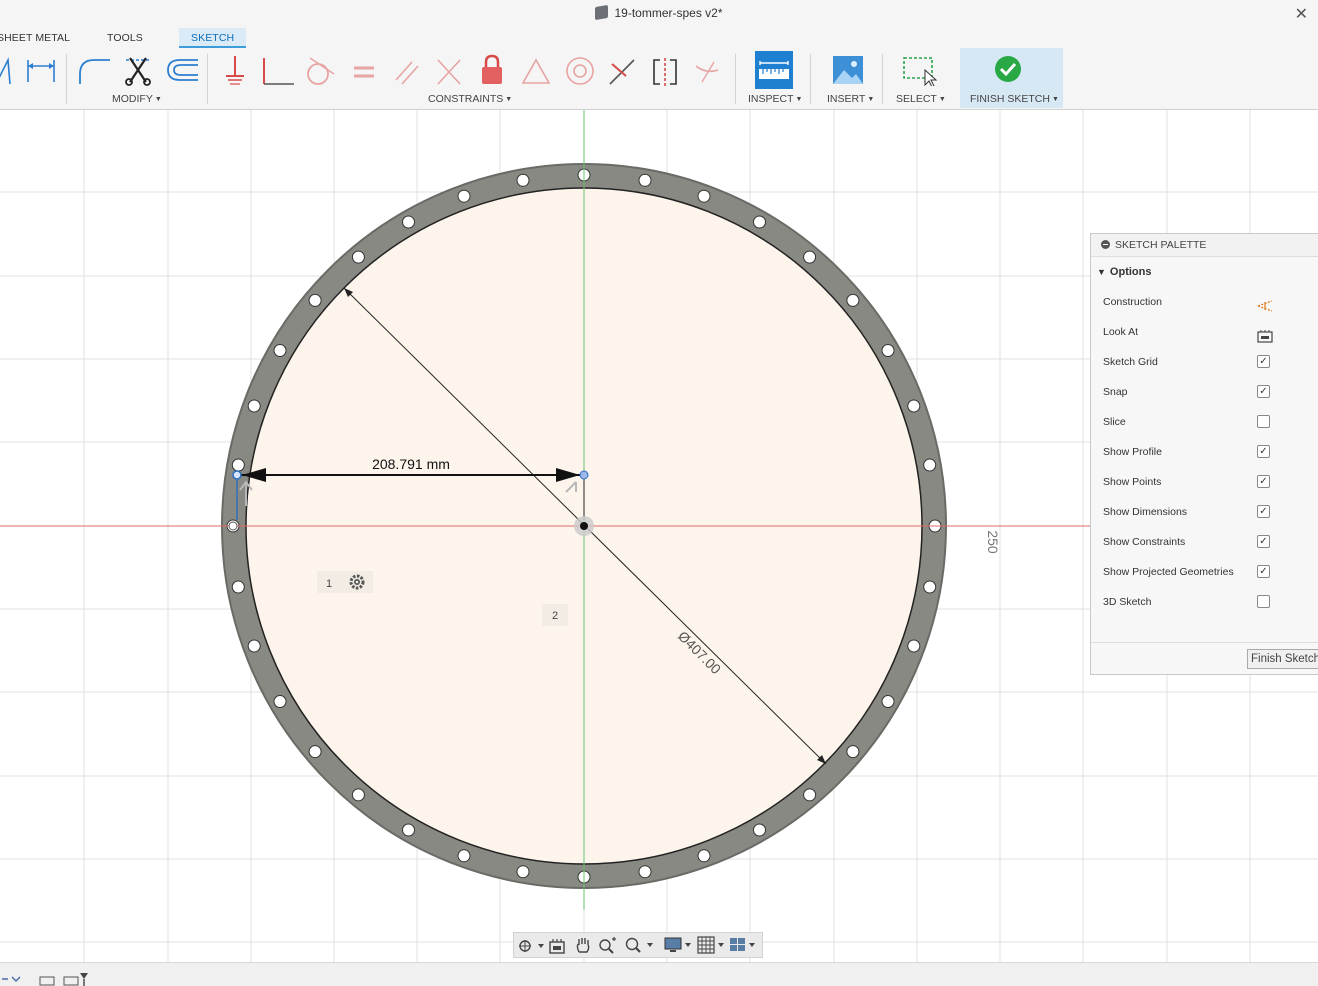 The height and width of the screenshot is (986, 1318). What do you see at coordinates (920, 69) in the screenshot?
I see `select-icon` at bounding box center [920, 69].